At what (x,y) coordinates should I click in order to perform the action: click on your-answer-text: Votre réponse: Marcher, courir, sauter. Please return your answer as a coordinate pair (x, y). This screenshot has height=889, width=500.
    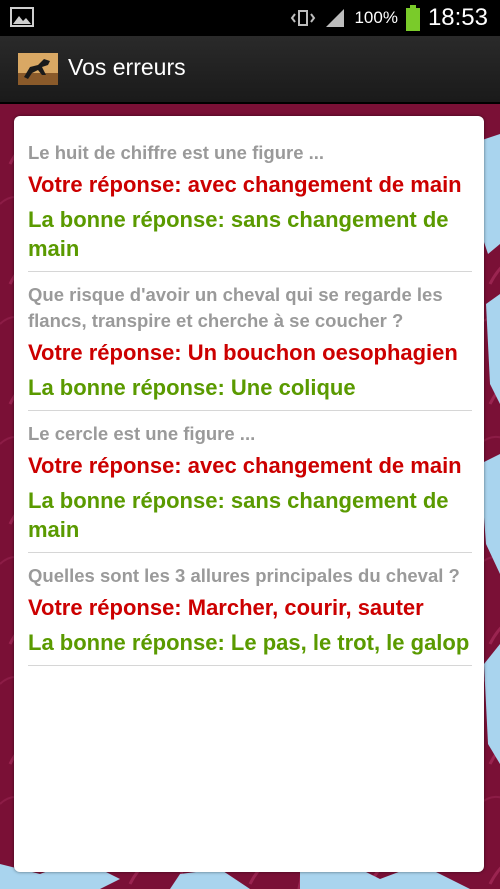
    Looking at the image, I should click on (226, 607).